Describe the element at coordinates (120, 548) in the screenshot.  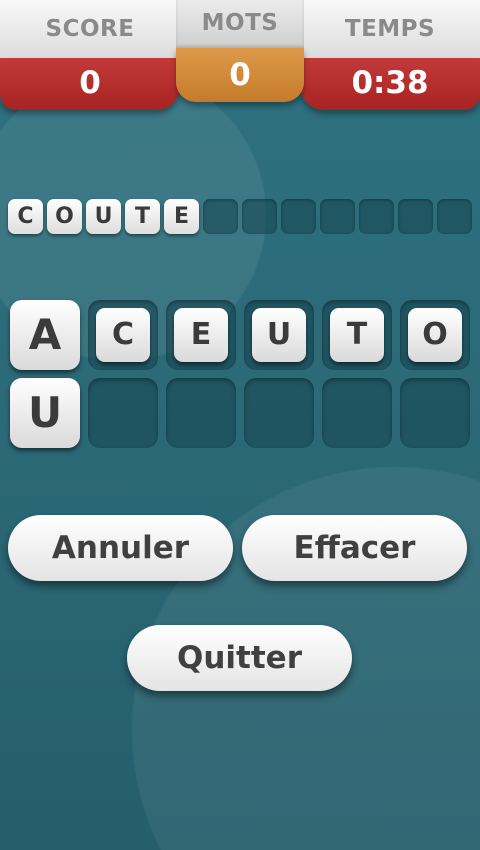
I see `cancel-button: Annuler` at that location.